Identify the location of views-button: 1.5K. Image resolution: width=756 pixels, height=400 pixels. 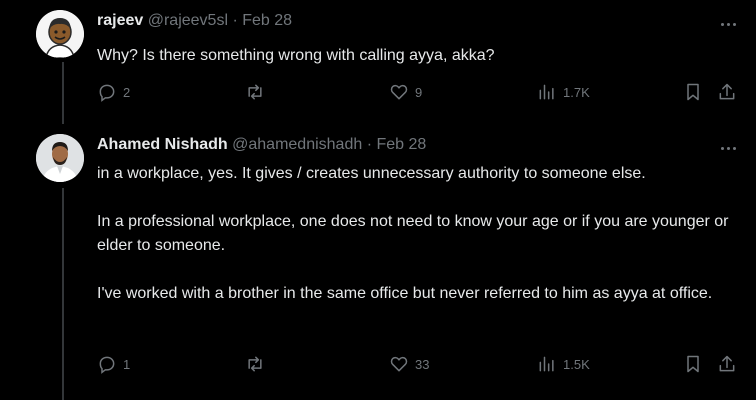
(563, 364).